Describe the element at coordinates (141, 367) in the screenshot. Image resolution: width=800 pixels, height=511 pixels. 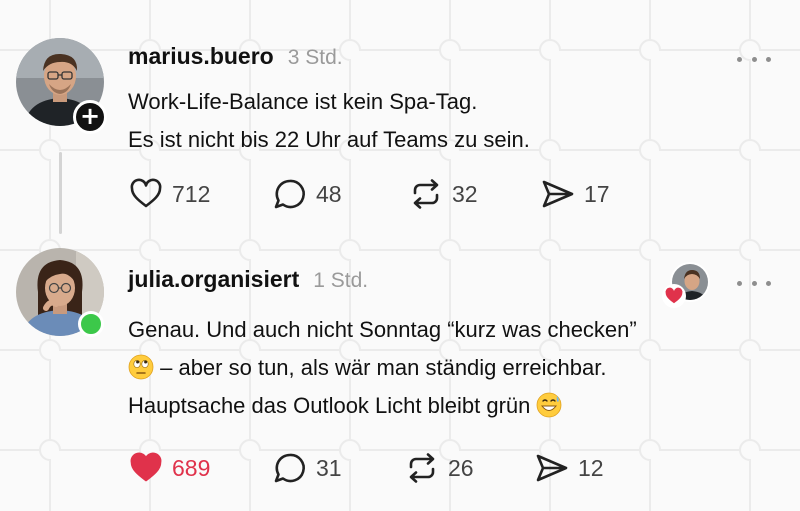
I see `face-with-rolling-eyes-emoji-icon` at that location.